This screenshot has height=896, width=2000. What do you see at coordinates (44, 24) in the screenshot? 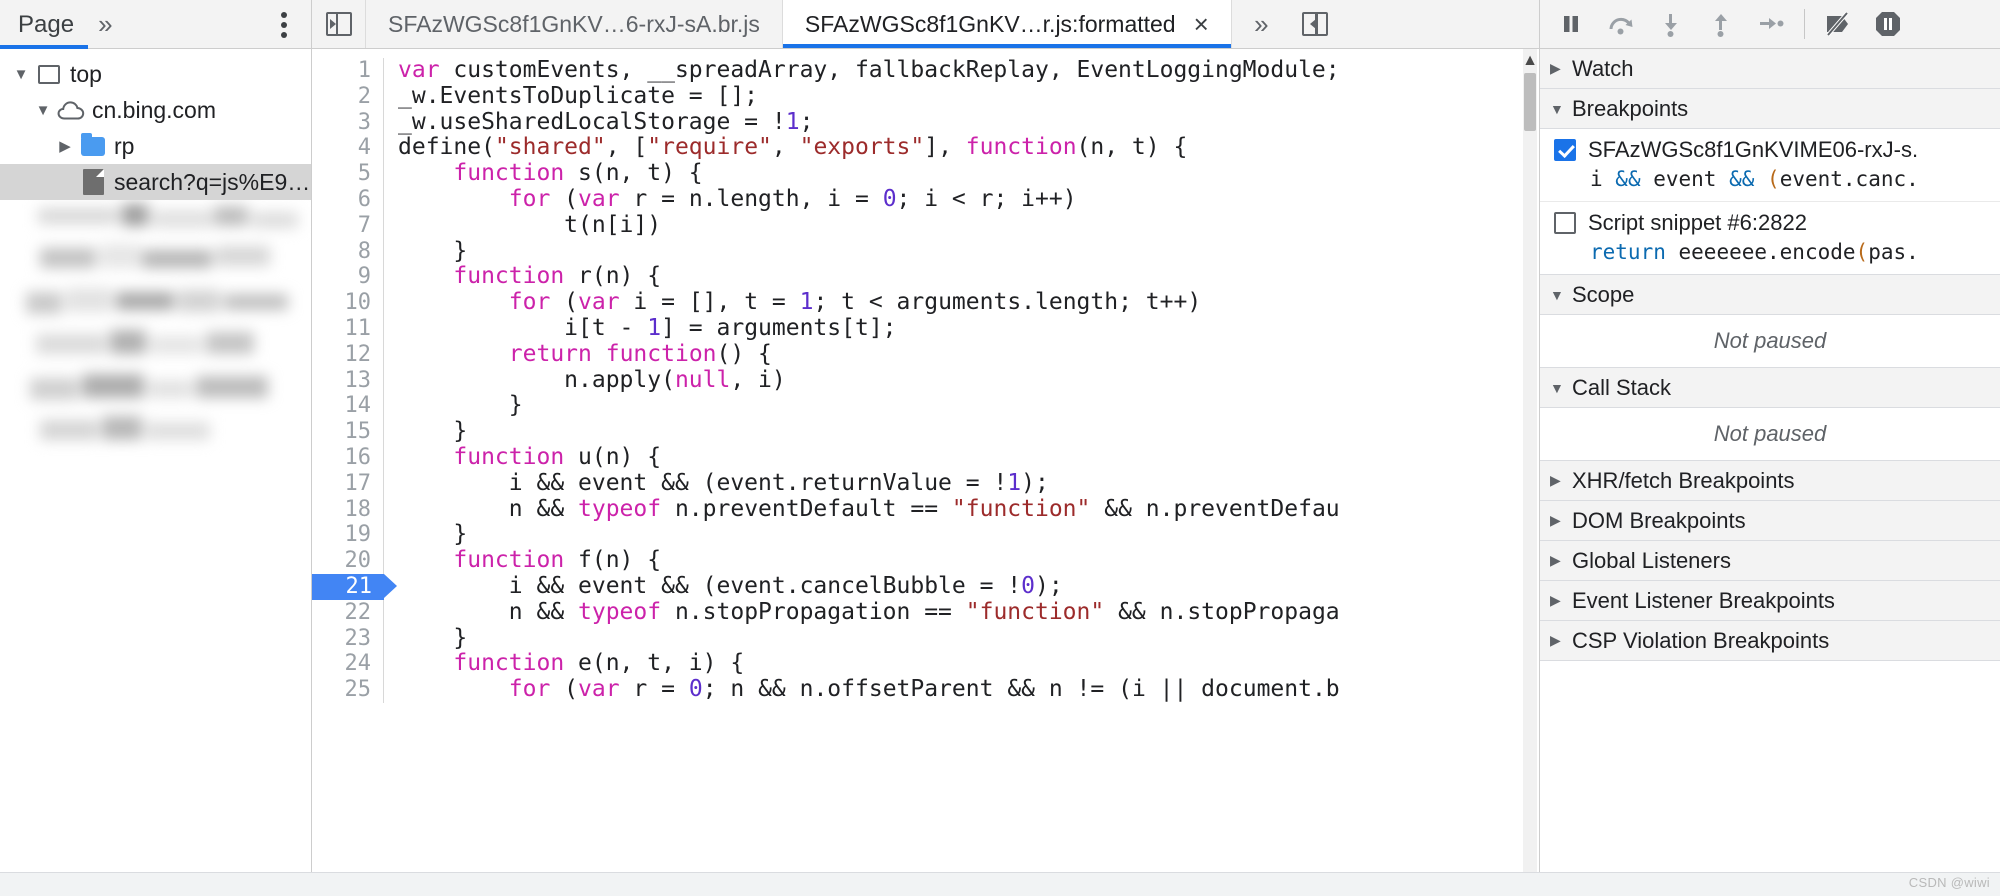
I see `tab-page: Page` at bounding box center [44, 24].